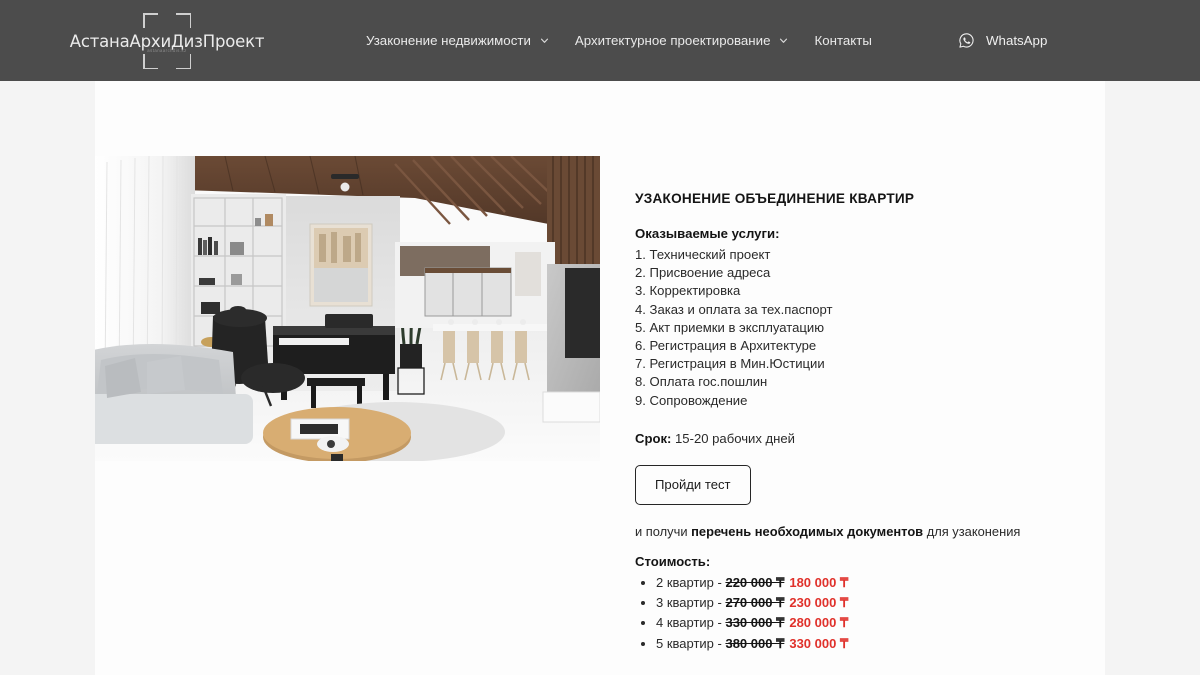 The image size is (1200, 675). I want to click on nav-item-kontakty: Контакты, so click(842, 40).